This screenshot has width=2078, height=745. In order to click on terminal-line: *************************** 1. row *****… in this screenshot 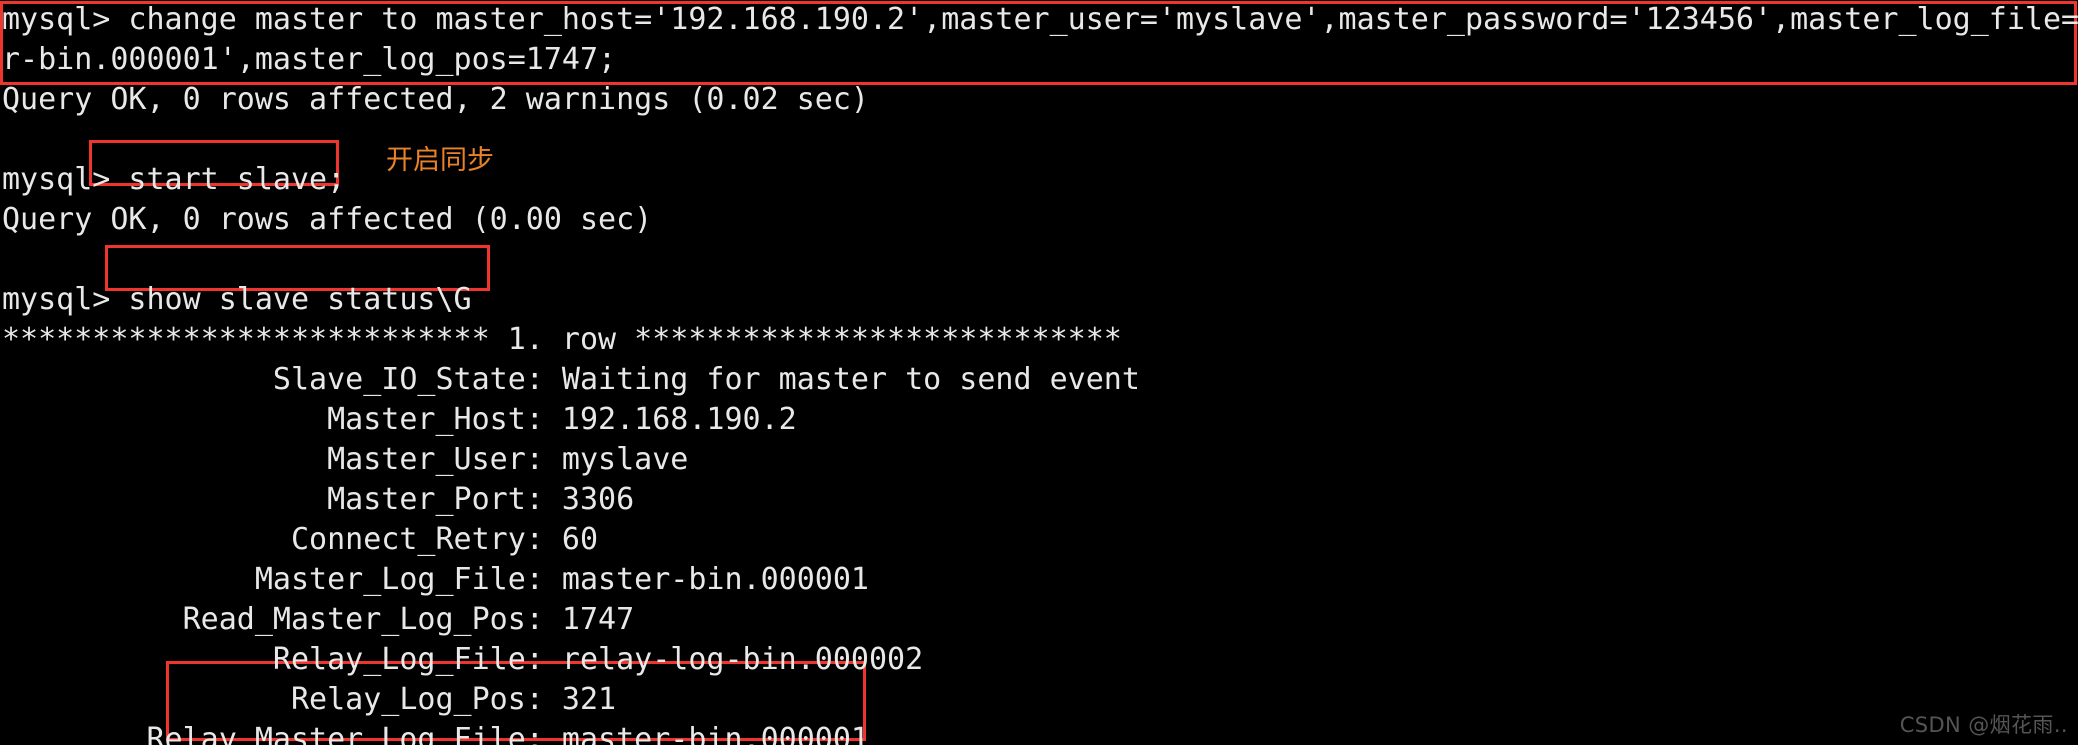, I will do `click(562, 339)`.